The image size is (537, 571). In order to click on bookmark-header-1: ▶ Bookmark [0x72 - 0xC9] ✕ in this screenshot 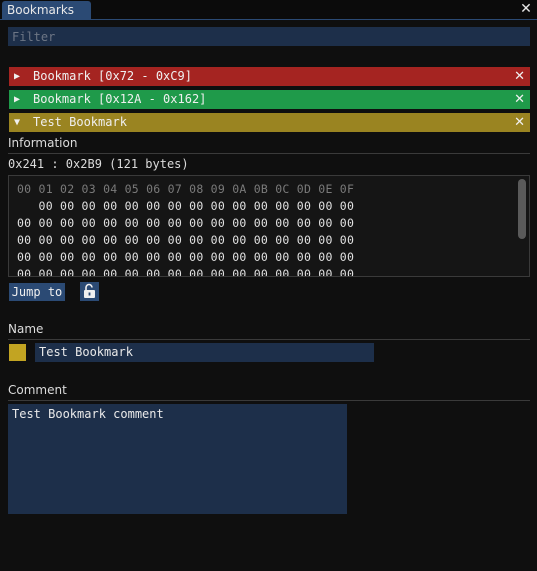, I will do `click(269, 76)`.